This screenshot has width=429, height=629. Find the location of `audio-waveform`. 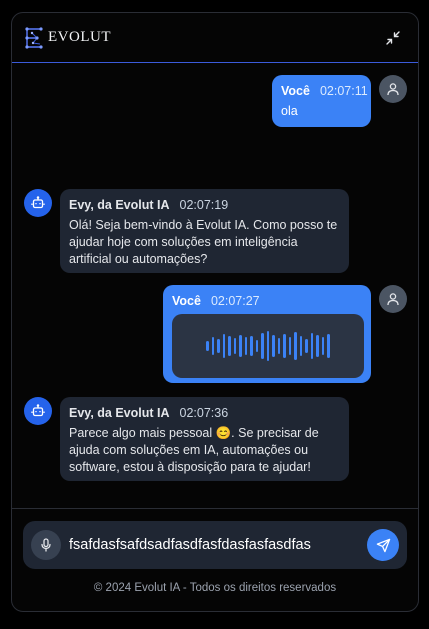

audio-waveform is located at coordinates (268, 346).